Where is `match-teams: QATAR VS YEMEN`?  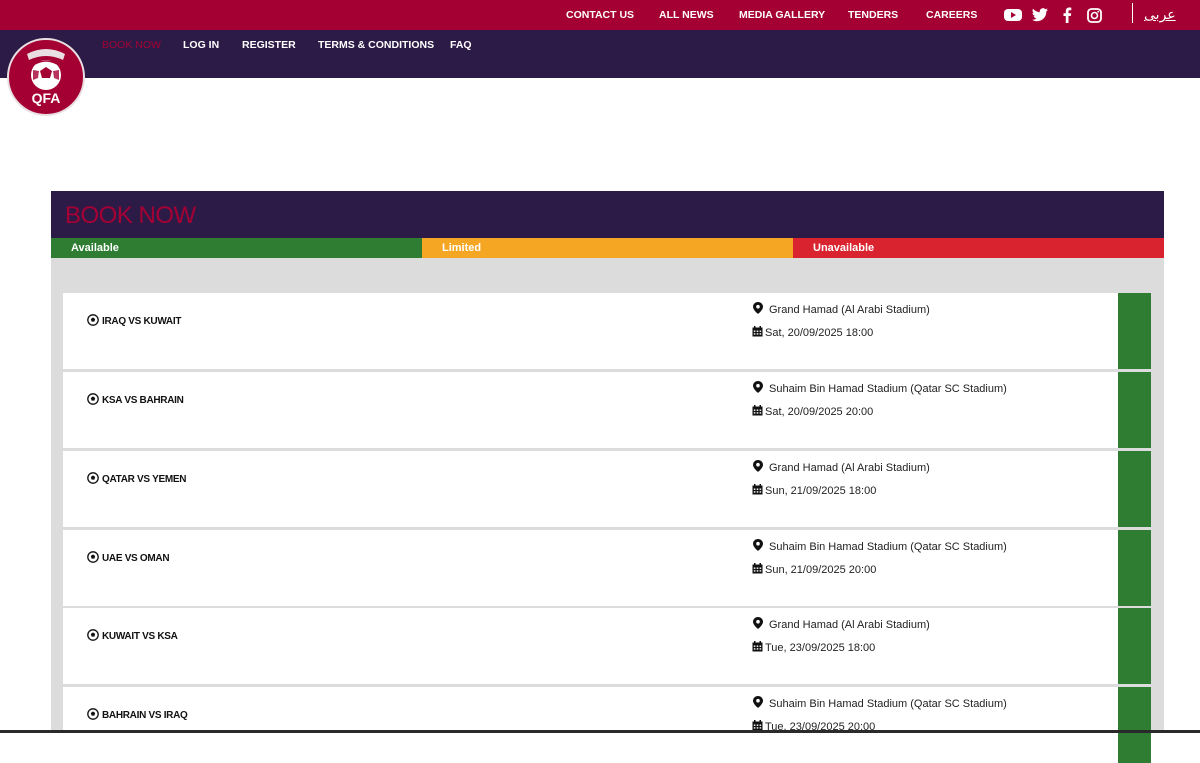
match-teams: QATAR VS YEMEN is located at coordinates (136, 479).